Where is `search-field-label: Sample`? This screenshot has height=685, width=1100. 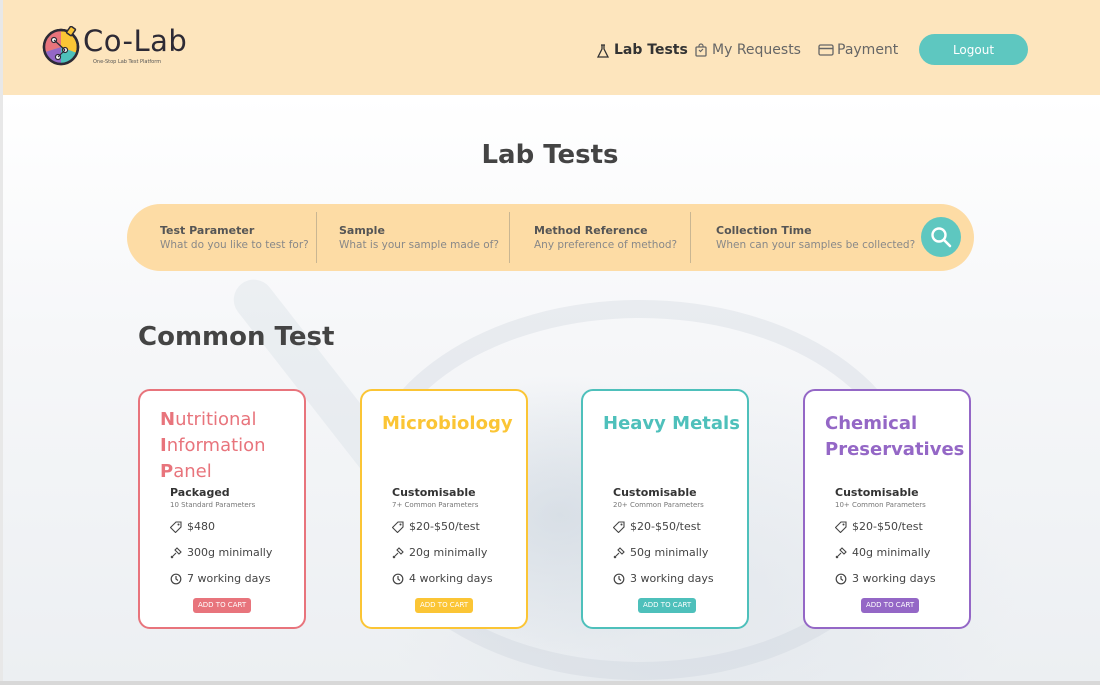 search-field-label: Sample is located at coordinates (362, 230).